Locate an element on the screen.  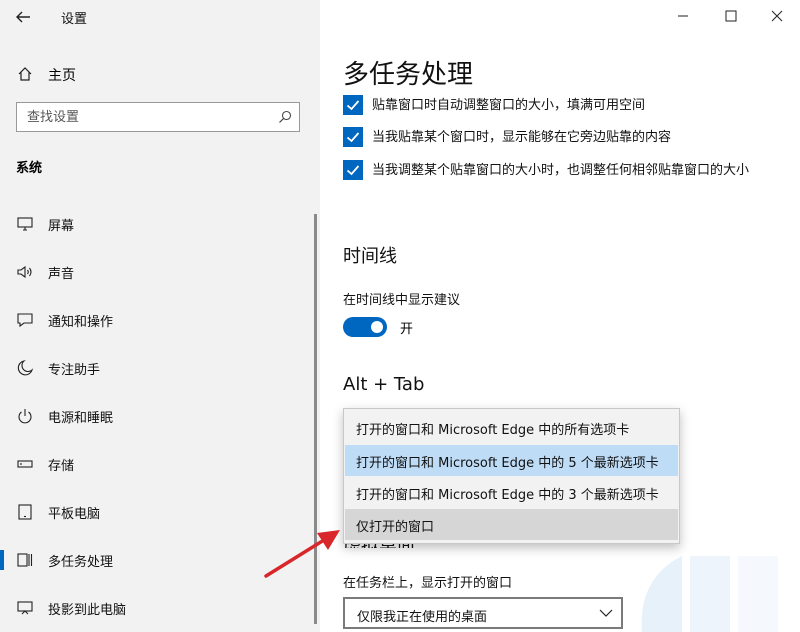
sidebar-item-label: 多任务处理 is located at coordinates (81, 562).